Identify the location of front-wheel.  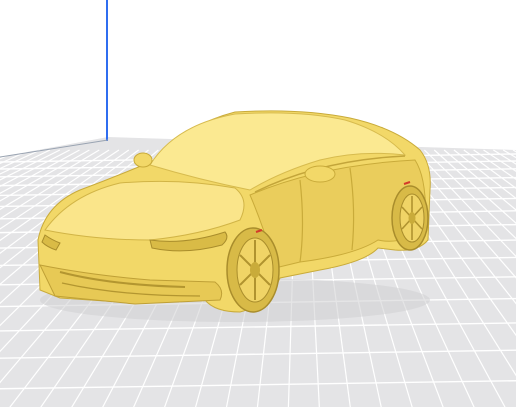
(253, 270).